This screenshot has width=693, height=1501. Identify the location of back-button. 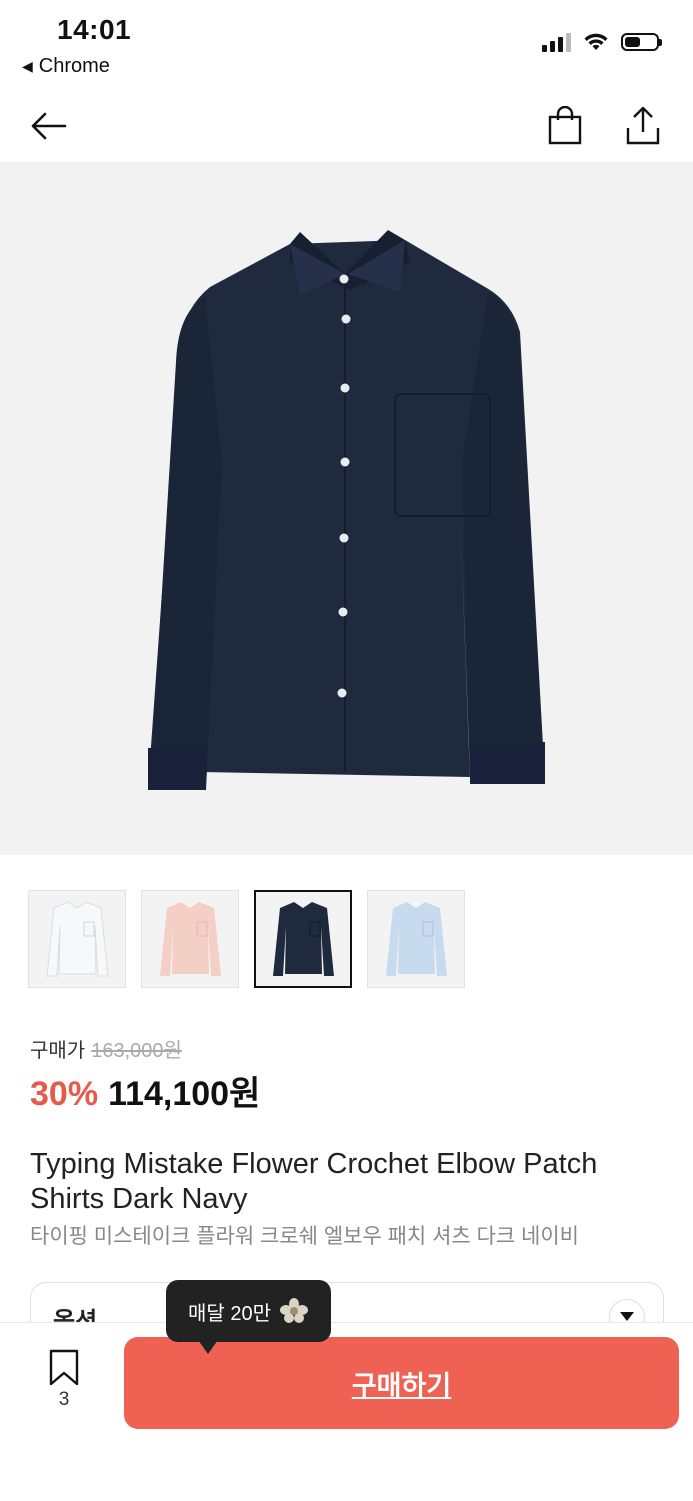
(48, 126).